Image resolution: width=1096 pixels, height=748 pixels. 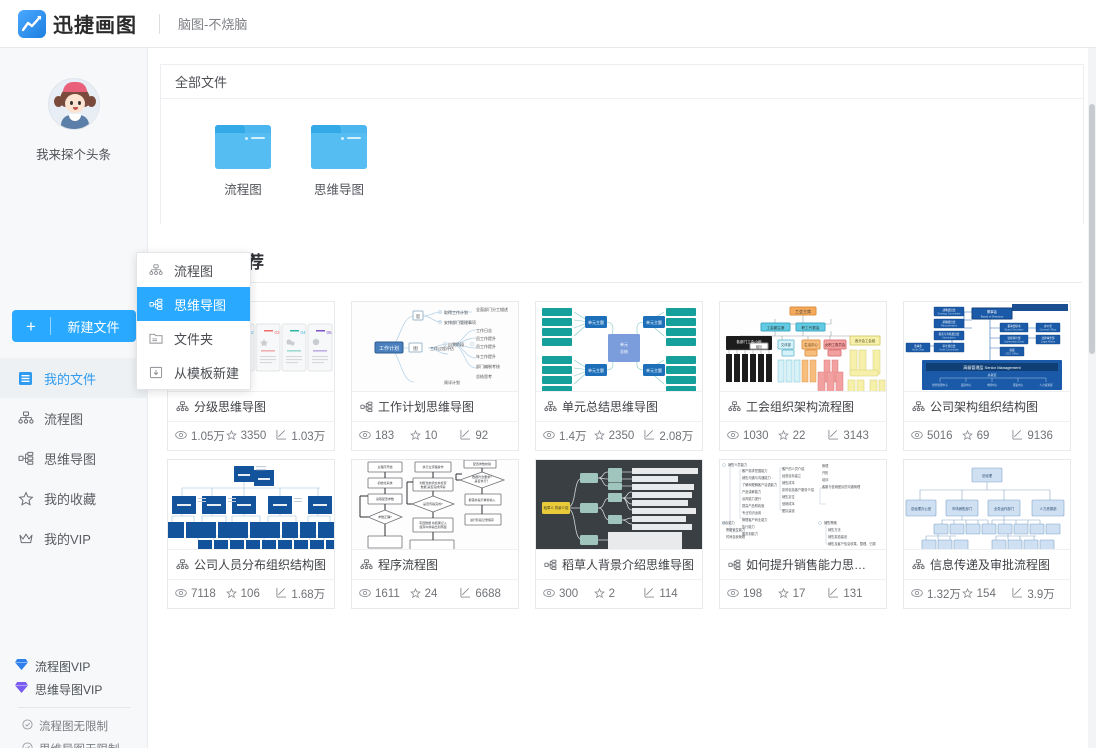 I want to click on views-count: 5016, so click(x=940, y=436).